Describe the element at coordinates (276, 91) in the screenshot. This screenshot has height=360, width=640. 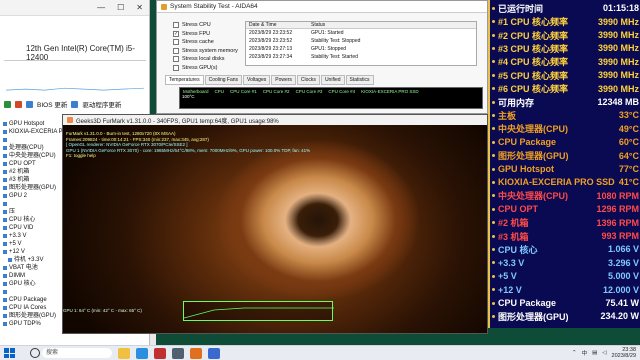
I see `graph-legend-item: CPU Core #2` at that location.